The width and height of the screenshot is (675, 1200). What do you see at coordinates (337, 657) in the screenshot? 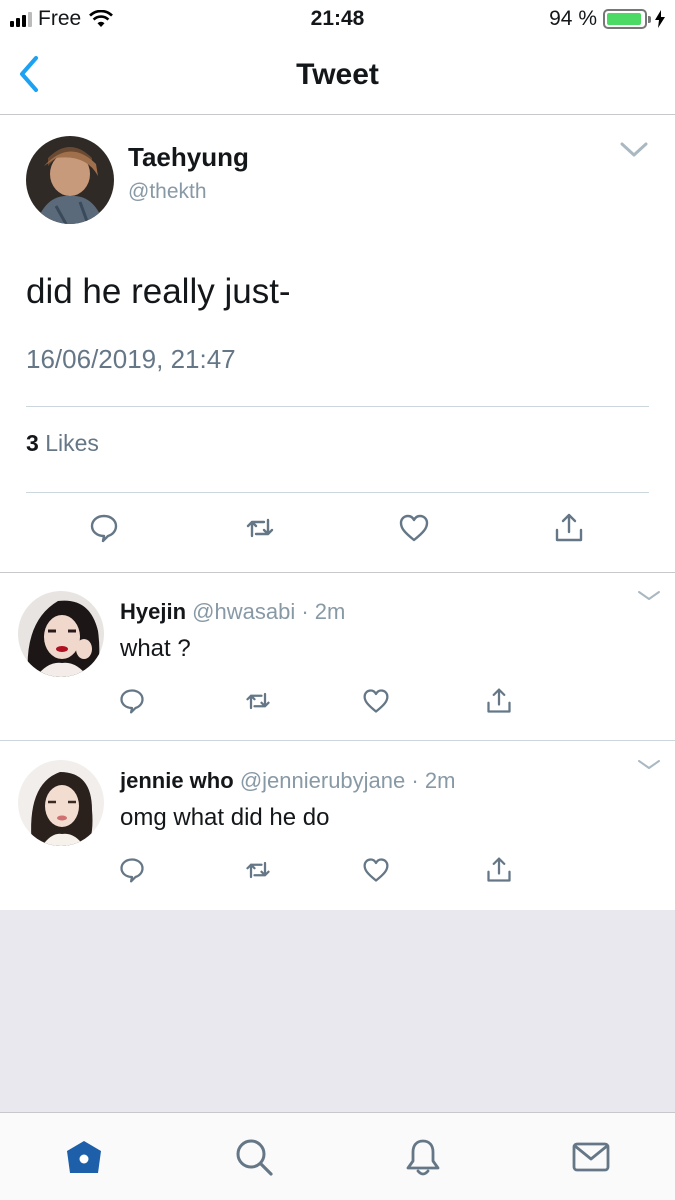
I see `reply-tweet: Hyejin @hwasabi · 2m what ?` at bounding box center [337, 657].